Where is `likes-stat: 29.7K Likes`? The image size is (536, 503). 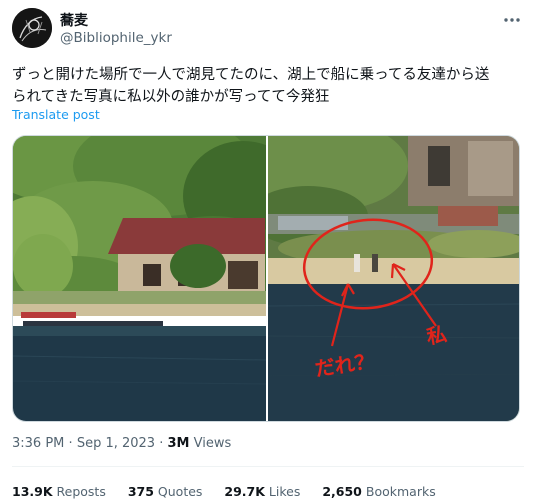 likes-stat: 29.7K Likes is located at coordinates (262, 491).